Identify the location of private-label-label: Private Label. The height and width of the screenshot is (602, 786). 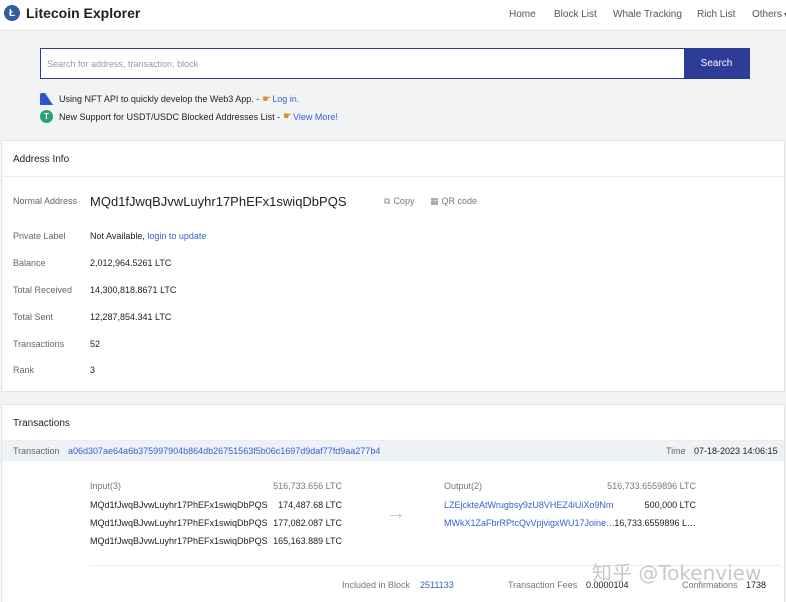
(39, 236).